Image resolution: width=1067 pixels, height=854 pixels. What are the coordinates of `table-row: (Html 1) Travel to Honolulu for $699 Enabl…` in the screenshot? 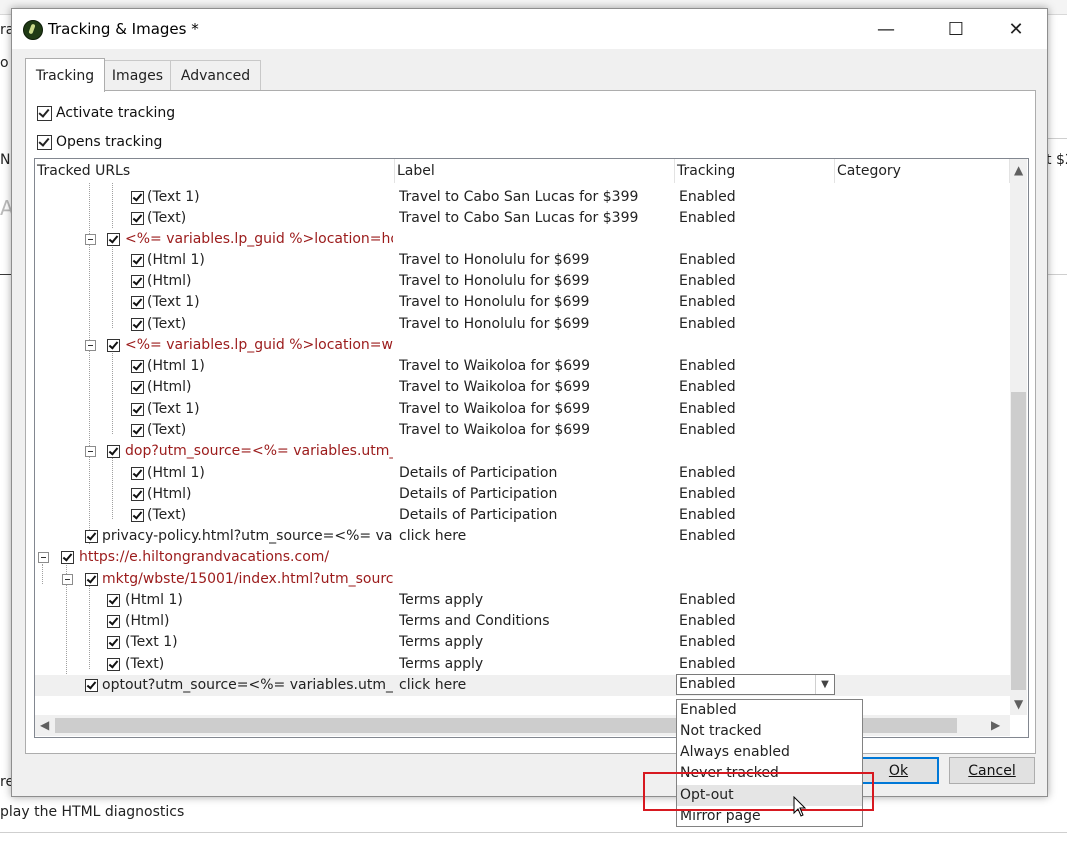 It's located at (522, 260).